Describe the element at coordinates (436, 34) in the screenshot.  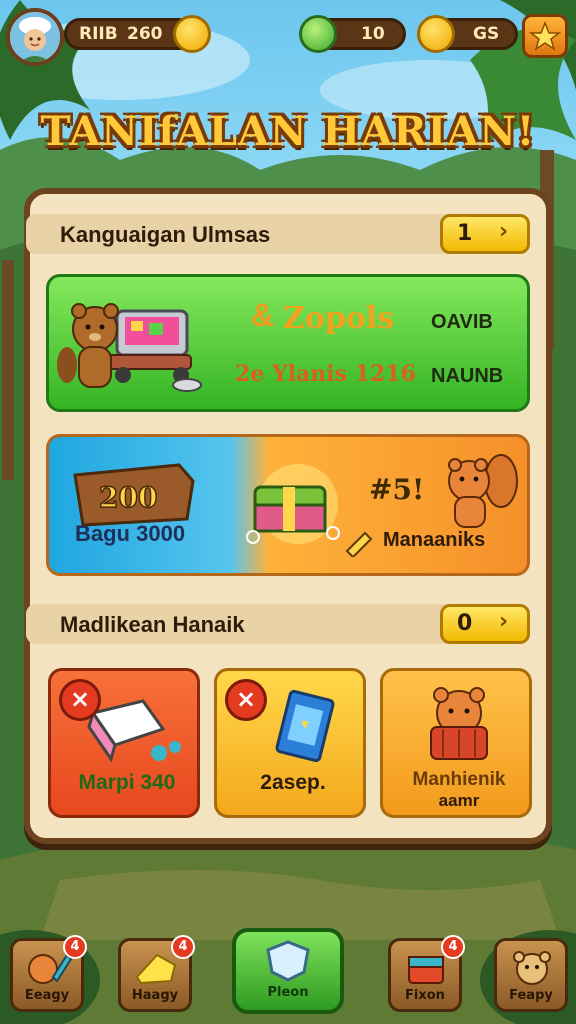
I see `gold-heart-icon` at that location.